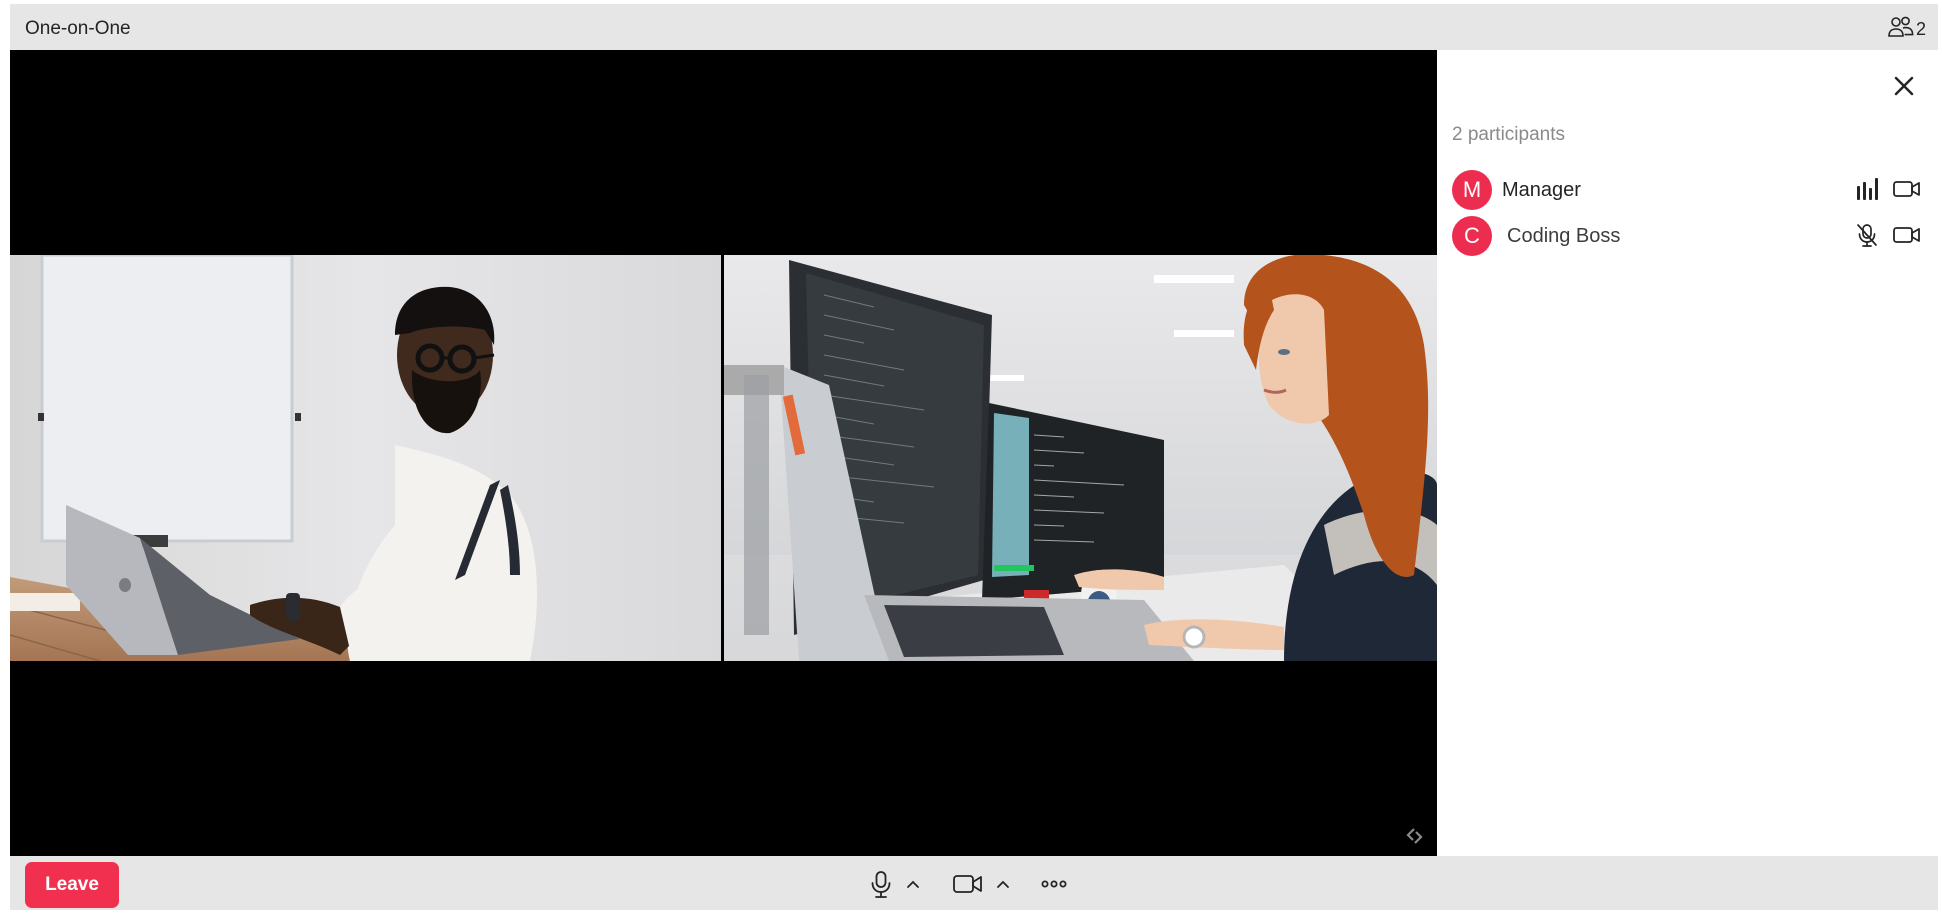 This screenshot has height=914, width=1942. I want to click on media-controls, so click(968, 884).